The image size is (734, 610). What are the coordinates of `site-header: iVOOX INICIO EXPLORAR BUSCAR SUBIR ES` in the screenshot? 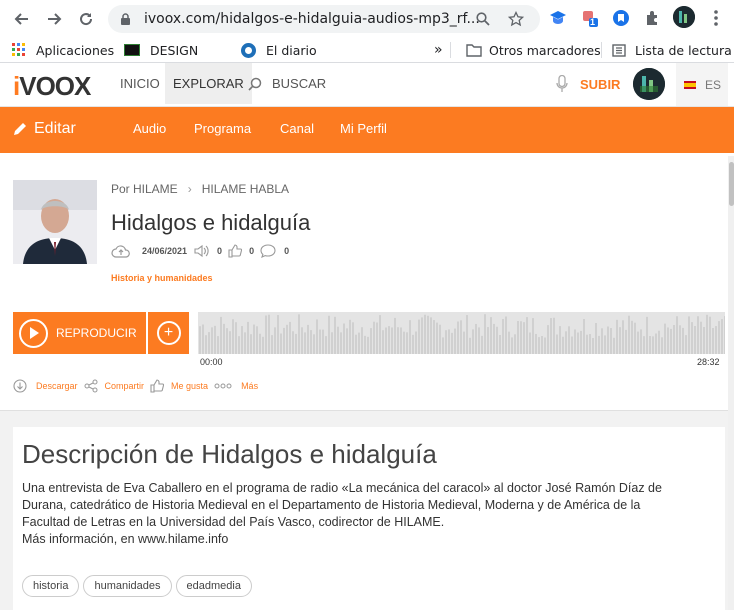 It's located at (367, 85).